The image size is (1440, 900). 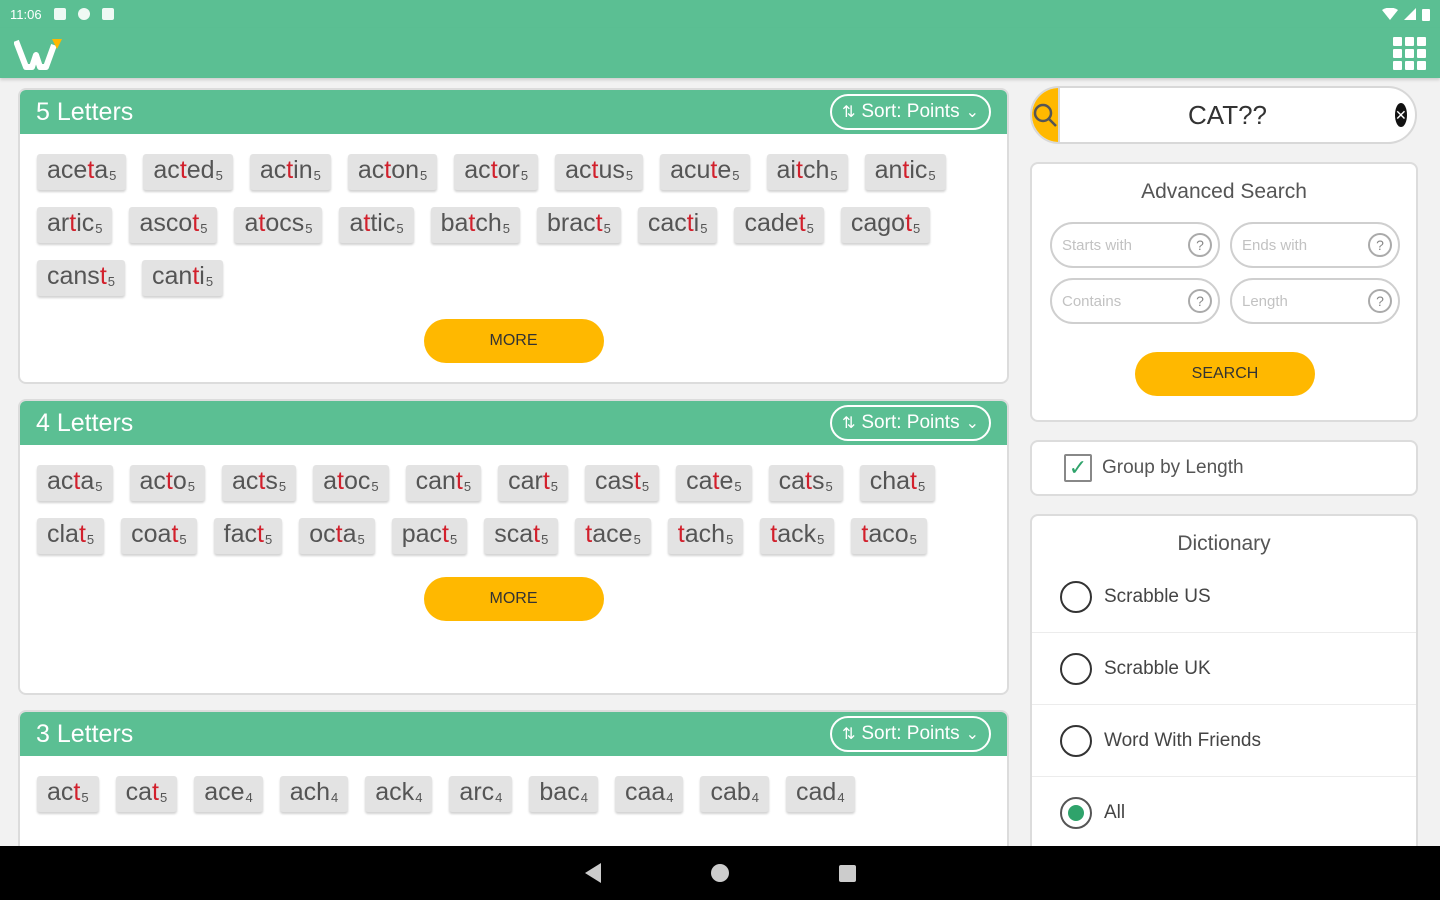 What do you see at coordinates (422, 534) in the screenshot?
I see `word-text: pac` at bounding box center [422, 534].